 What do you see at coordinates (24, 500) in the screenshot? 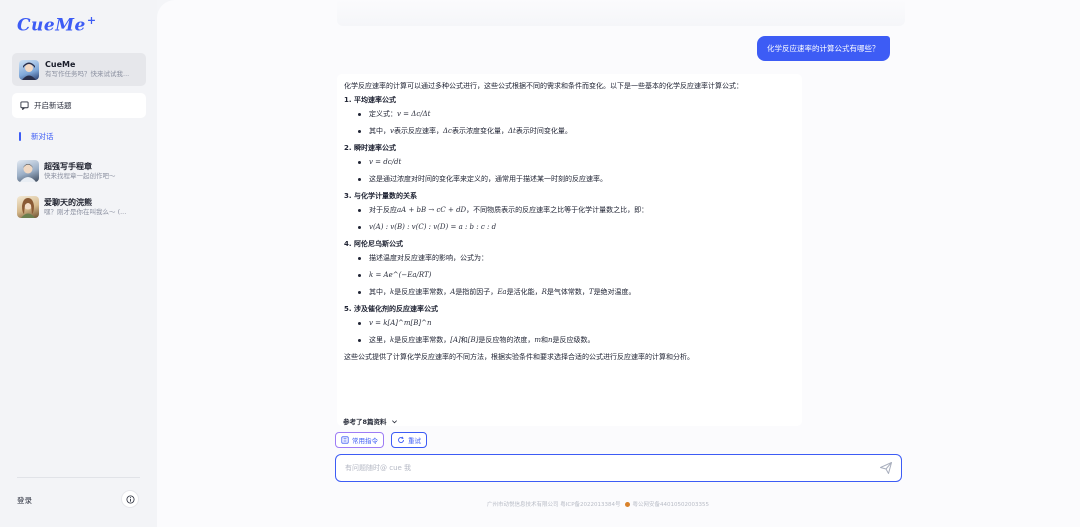
I see `login-button: 登录` at bounding box center [24, 500].